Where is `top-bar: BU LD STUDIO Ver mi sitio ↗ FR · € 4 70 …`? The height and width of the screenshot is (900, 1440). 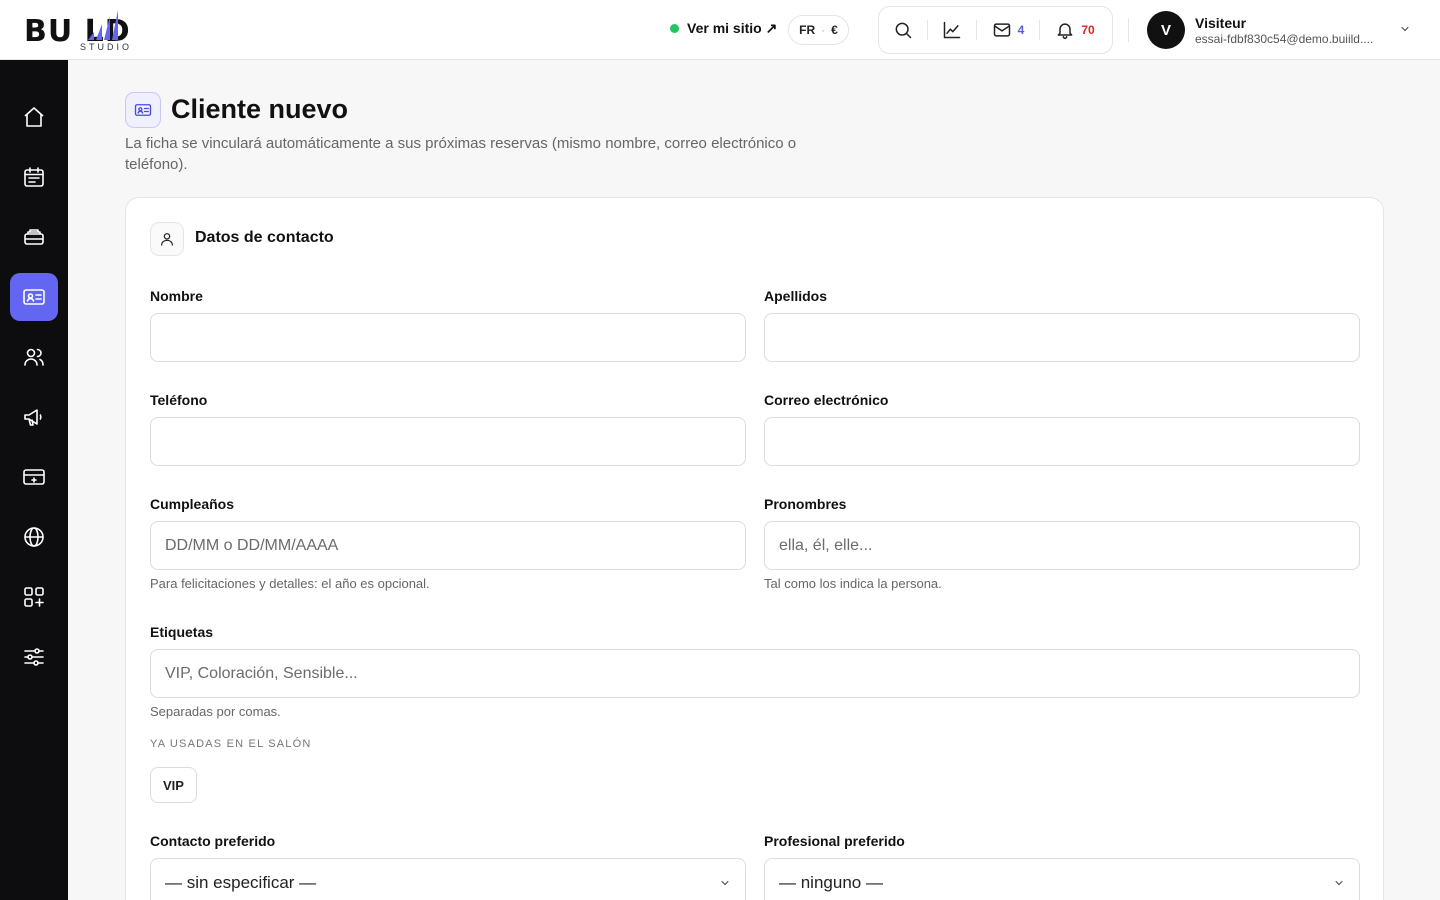
top-bar: BU LD STUDIO Ver mi sitio ↗ FR · € 4 70 … is located at coordinates (720, 30).